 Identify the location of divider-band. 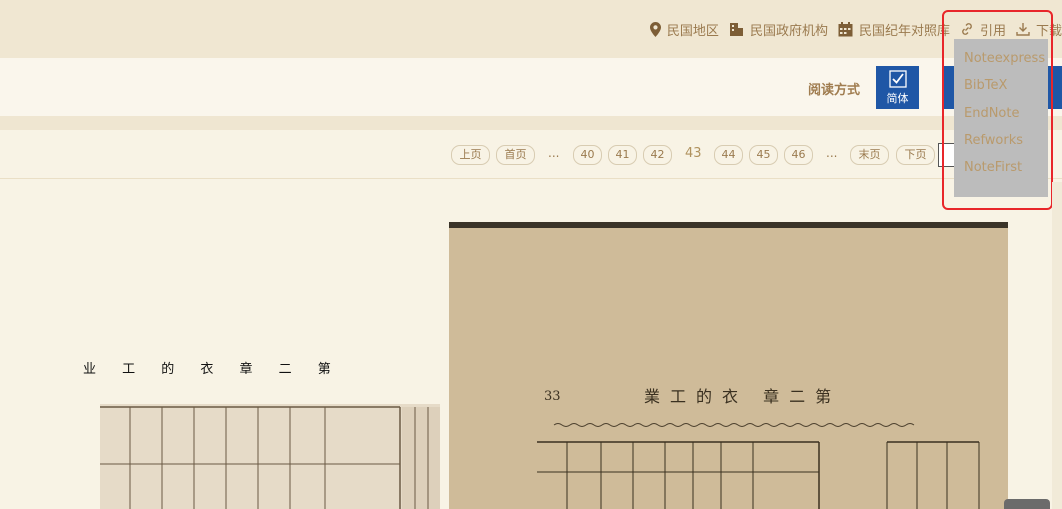
(531, 123).